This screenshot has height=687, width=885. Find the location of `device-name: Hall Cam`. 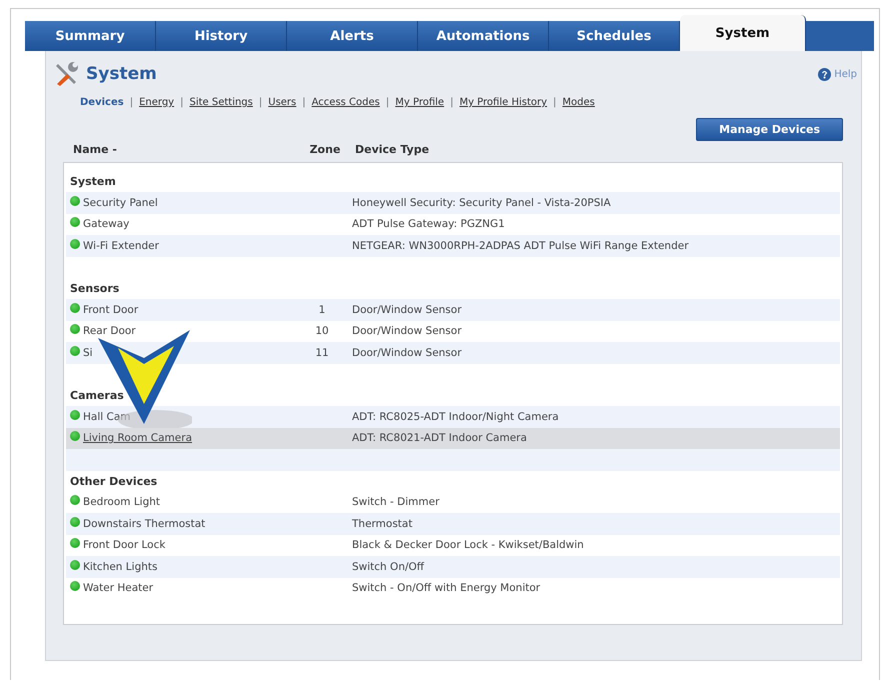

device-name: Hall Cam is located at coordinates (106, 416).